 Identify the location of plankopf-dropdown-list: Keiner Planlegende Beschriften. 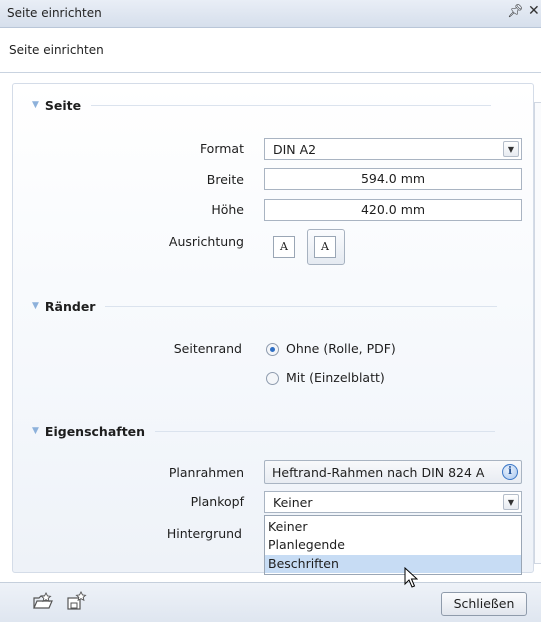
(393, 545).